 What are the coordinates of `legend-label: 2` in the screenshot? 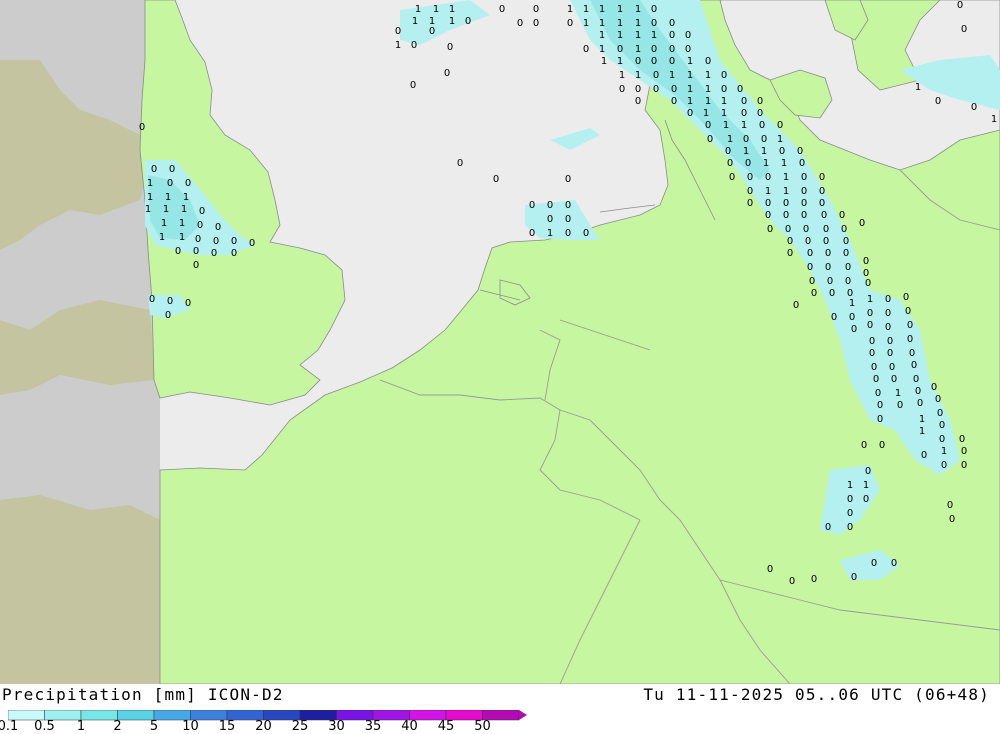 It's located at (117, 726).